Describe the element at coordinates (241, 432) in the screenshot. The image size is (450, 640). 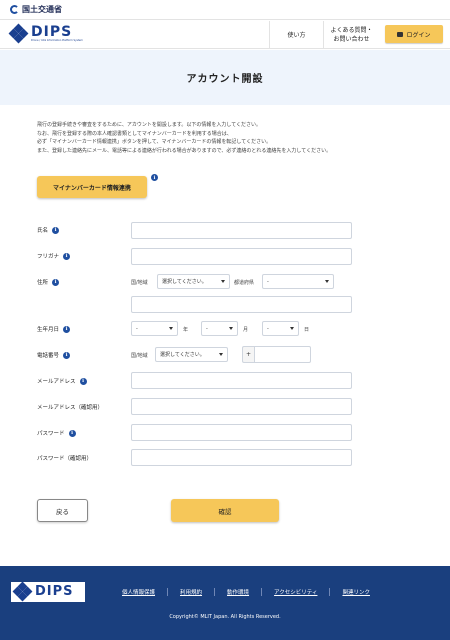
I see `password-input` at that location.